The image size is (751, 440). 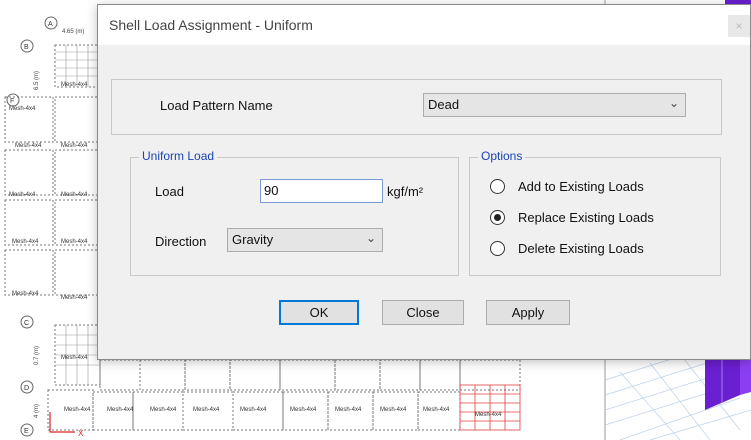 I want to click on close-icon: ×, so click(x=739, y=26).